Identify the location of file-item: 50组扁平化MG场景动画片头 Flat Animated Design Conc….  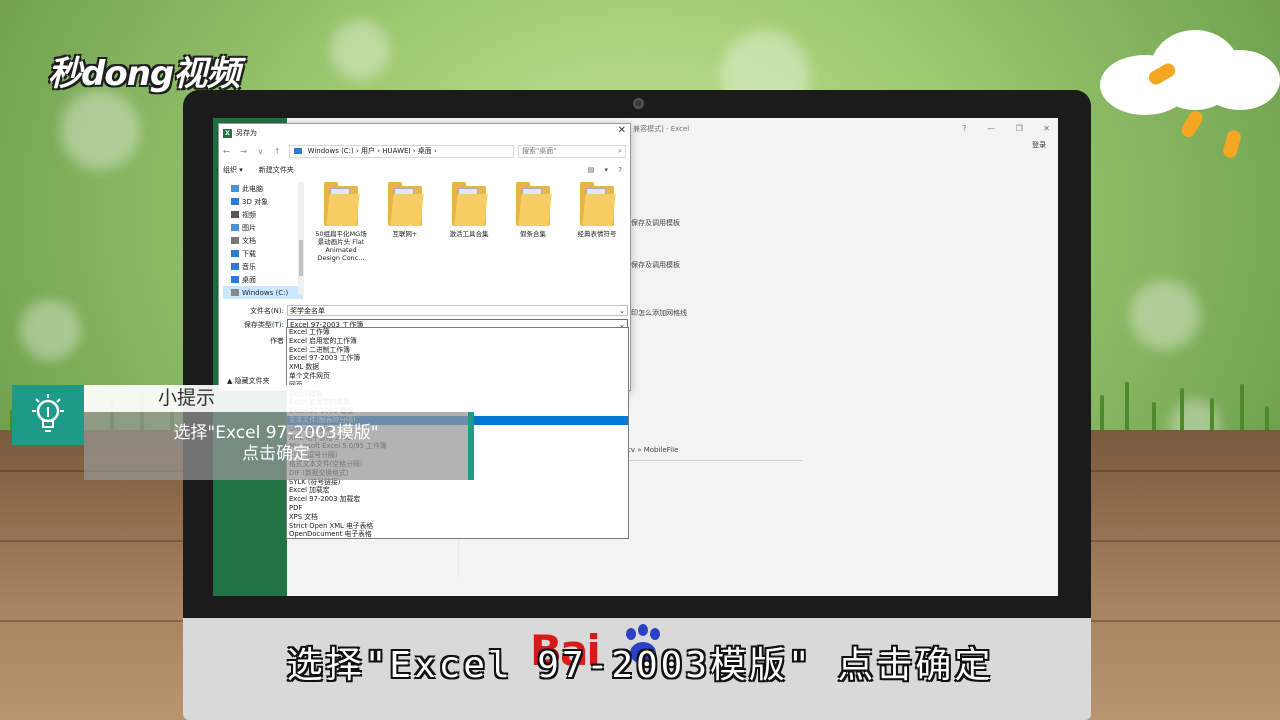
(341, 238).